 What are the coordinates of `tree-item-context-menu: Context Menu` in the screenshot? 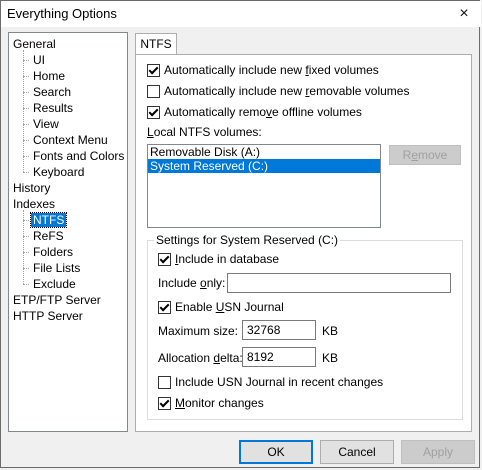 It's located at (70, 140).